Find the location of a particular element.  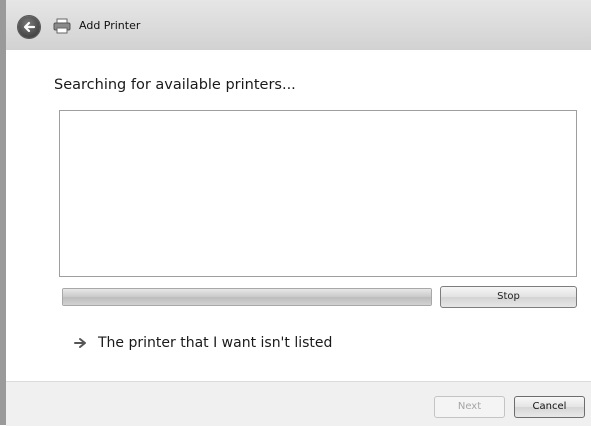

window-title: Add Printer is located at coordinates (110, 25).